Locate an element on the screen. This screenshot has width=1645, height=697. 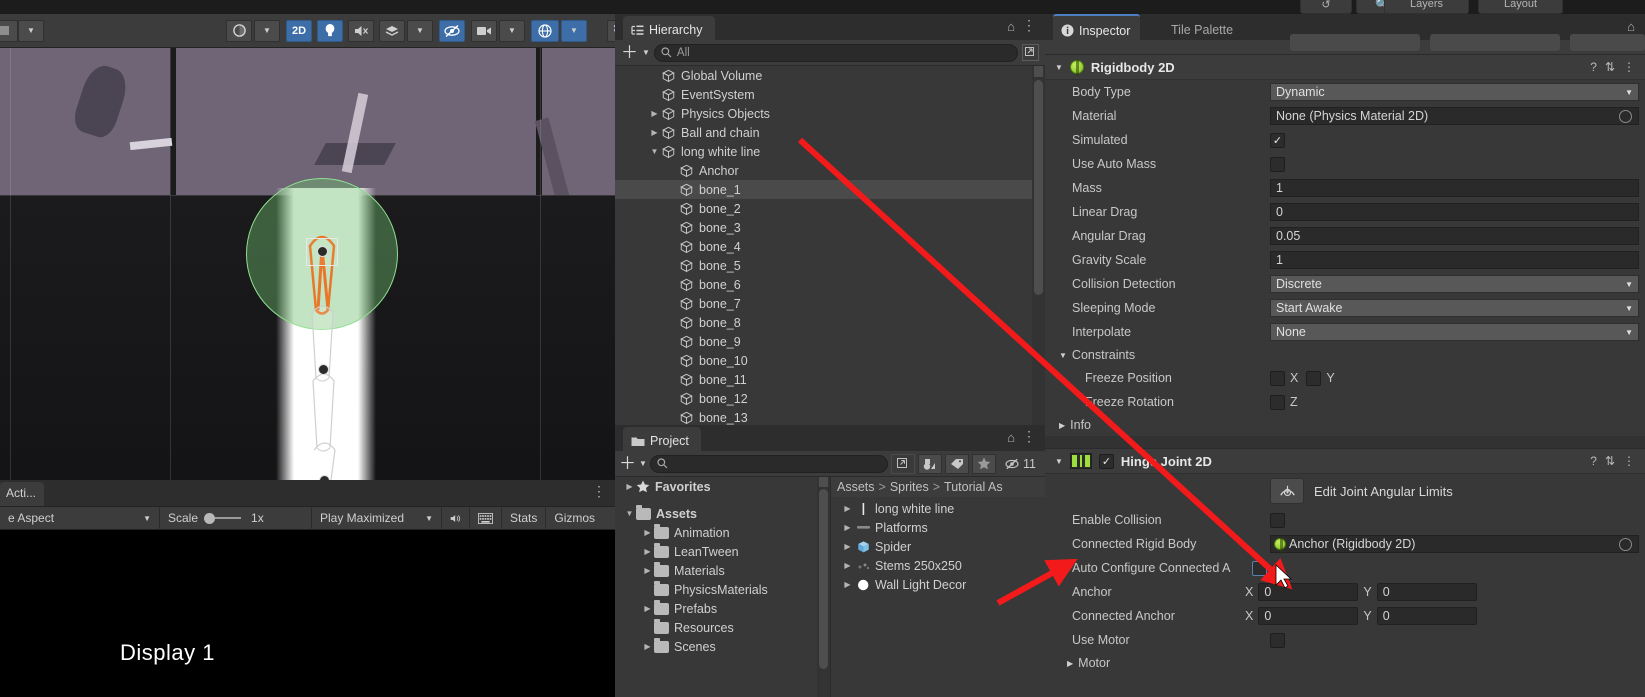
hierarchy-scrollbar-thumb is located at coordinates (1038, 187).